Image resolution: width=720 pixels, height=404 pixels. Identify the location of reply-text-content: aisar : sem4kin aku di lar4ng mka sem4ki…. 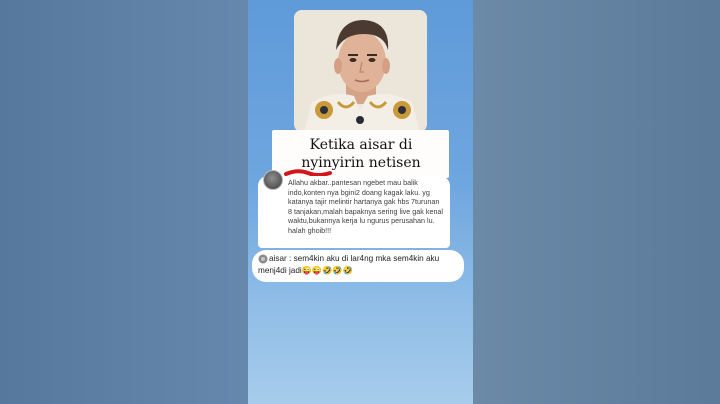
(349, 264).